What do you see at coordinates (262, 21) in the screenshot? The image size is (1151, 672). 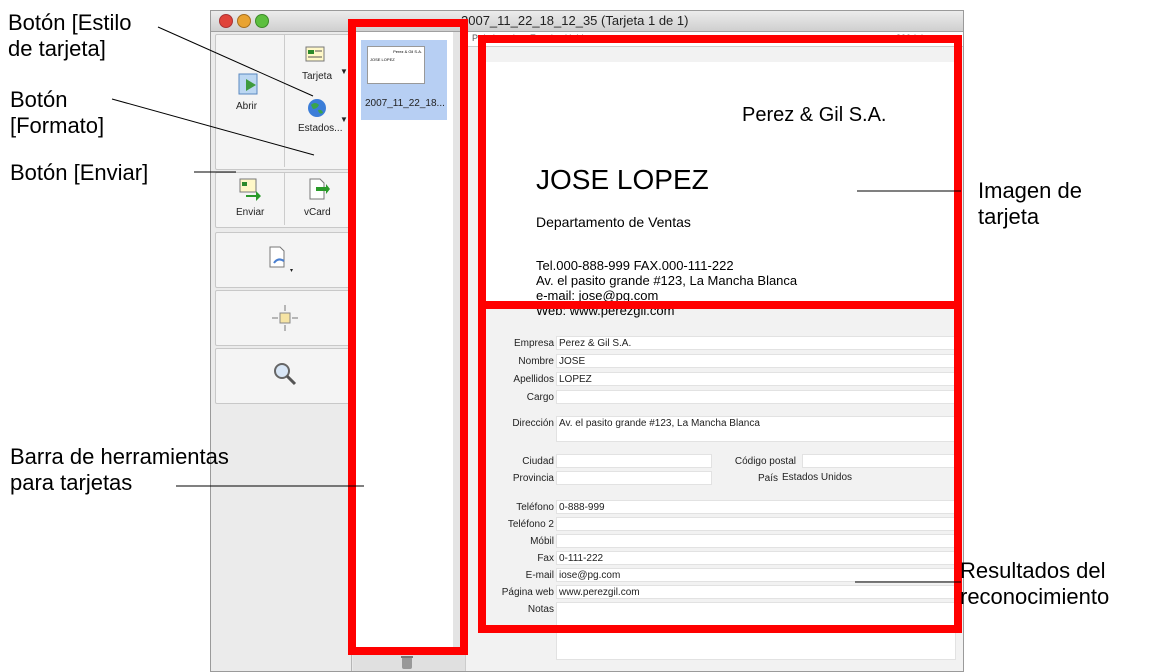 I see `zoom-window-button` at bounding box center [262, 21].